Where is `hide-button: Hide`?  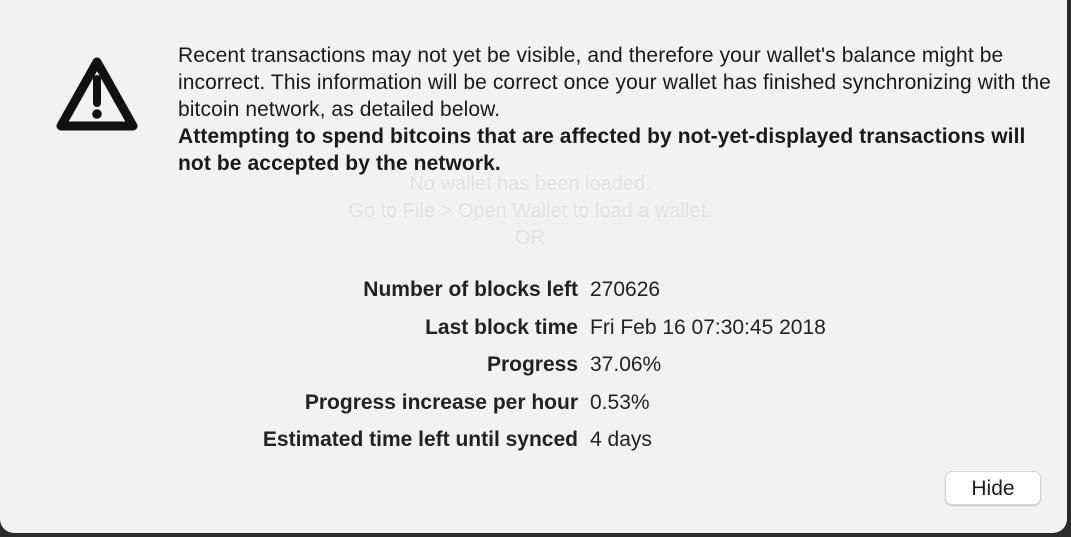
hide-button: Hide is located at coordinates (993, 488).